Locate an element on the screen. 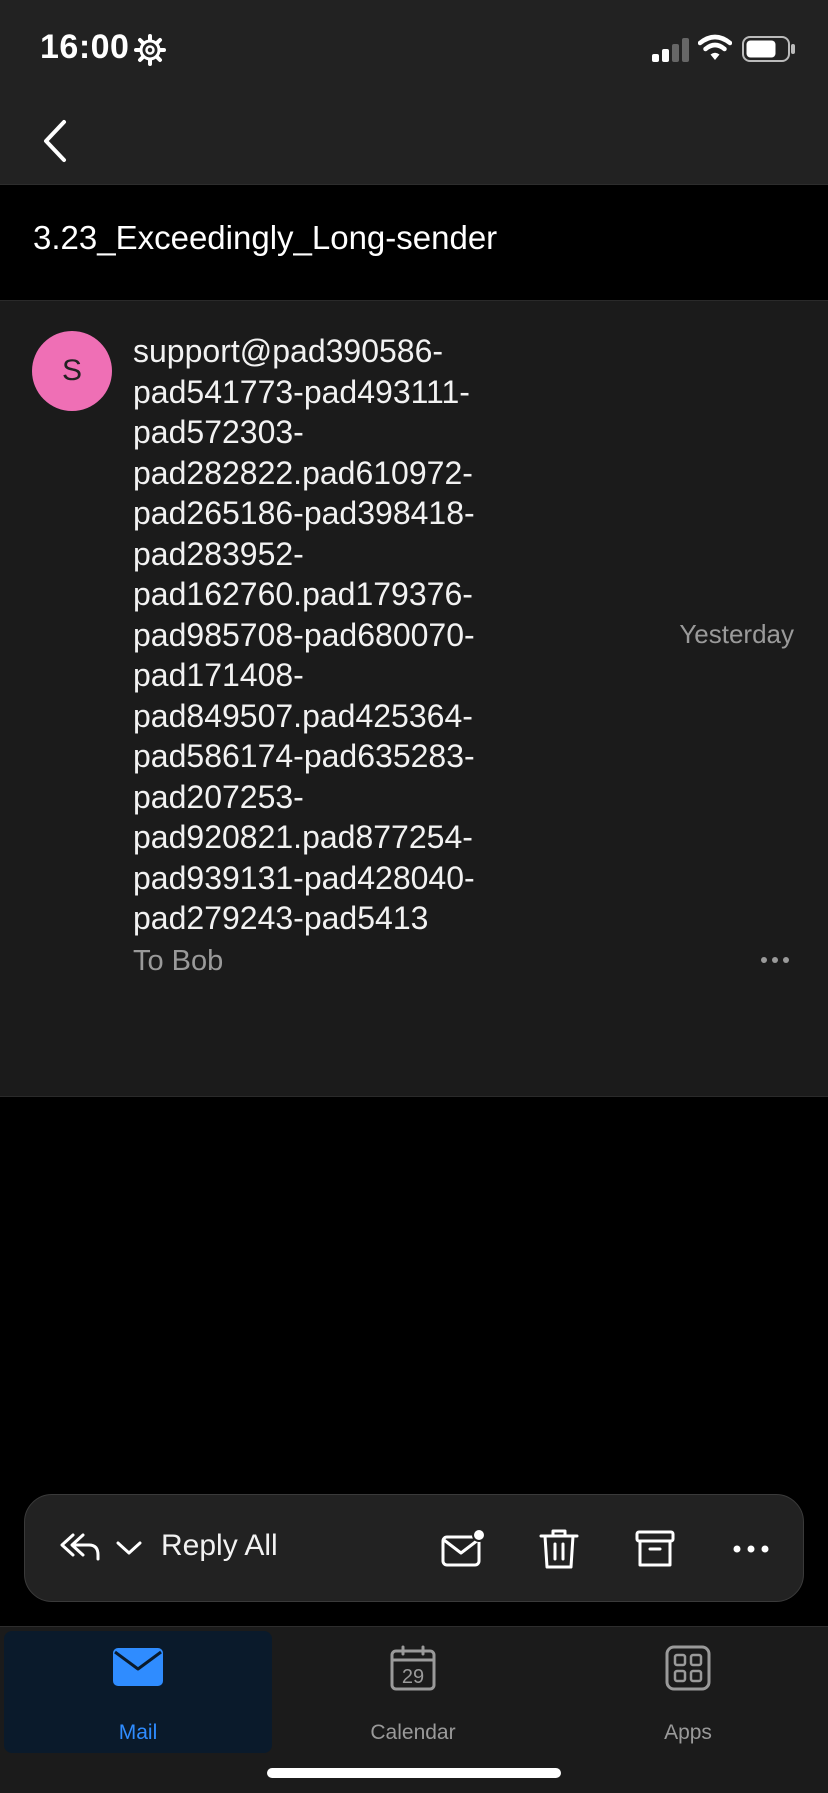 This screenshot has width=828, height=1793. tab-mail-label: Mail is located at coordinates (138, 1732).